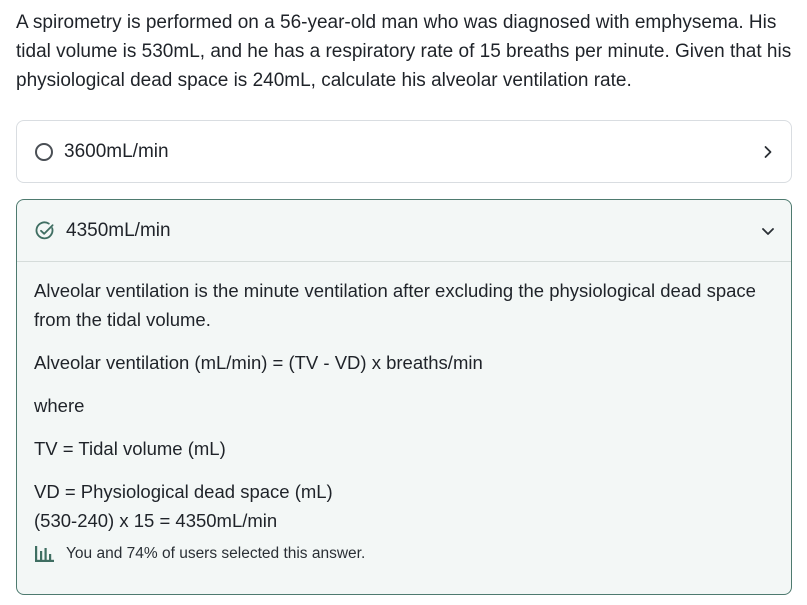 This screenshot has width=807, height=605. What do you see at coordinates (44, 554) in the screenshot?
I see `bar-chart-icon` at bounding box center [44, 554].